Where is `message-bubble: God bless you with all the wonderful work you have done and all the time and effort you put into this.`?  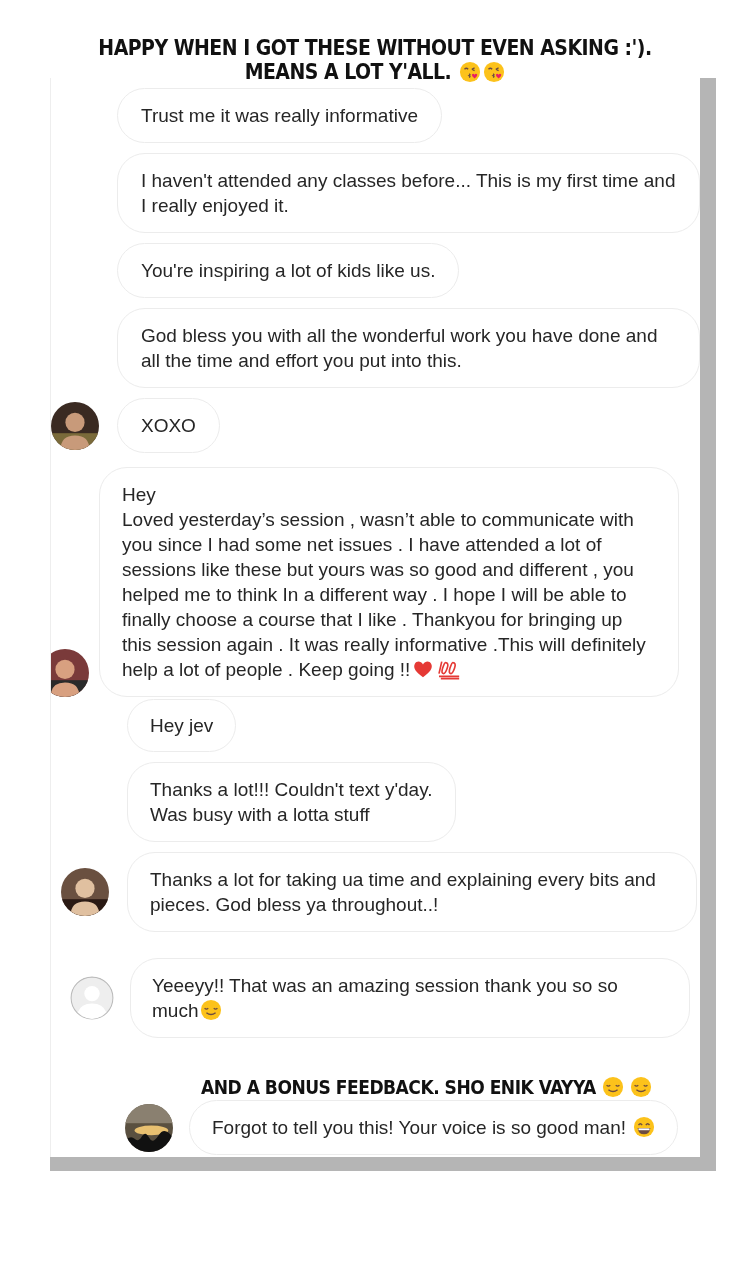 message-bubble: God bless you with all the wonderful work you have done and all the time and effort you put into this. is located at coordinates (408, 348).